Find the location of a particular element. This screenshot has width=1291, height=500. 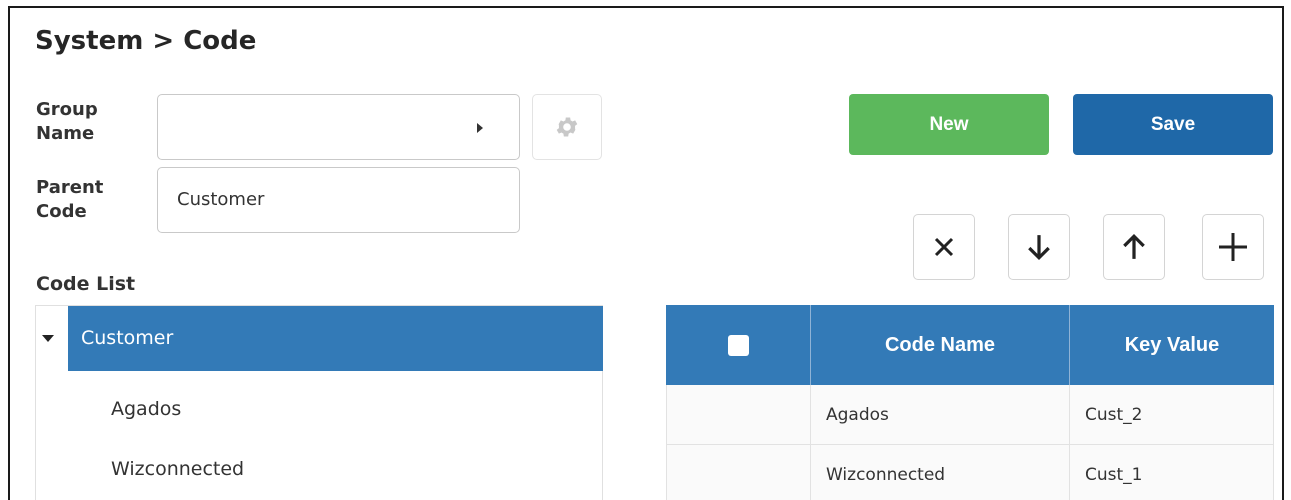

move-up-button is located at coordinates (1134, 247).